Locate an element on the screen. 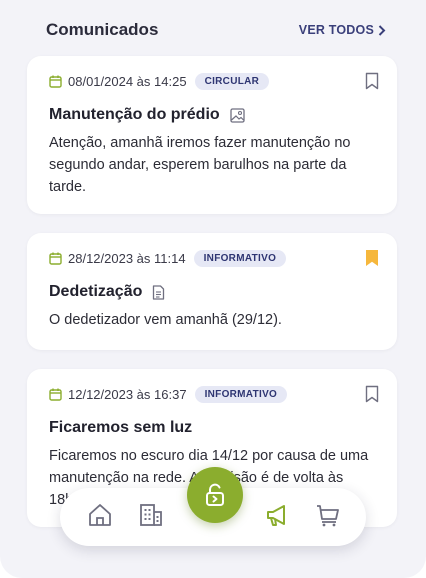  section-header: Comunicados VER TODOS is located at coordinates (216, 30).